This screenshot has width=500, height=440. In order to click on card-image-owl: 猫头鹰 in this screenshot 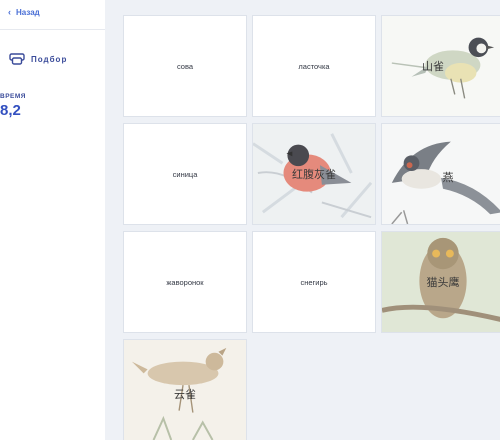, I will do `click(440, 282)`.